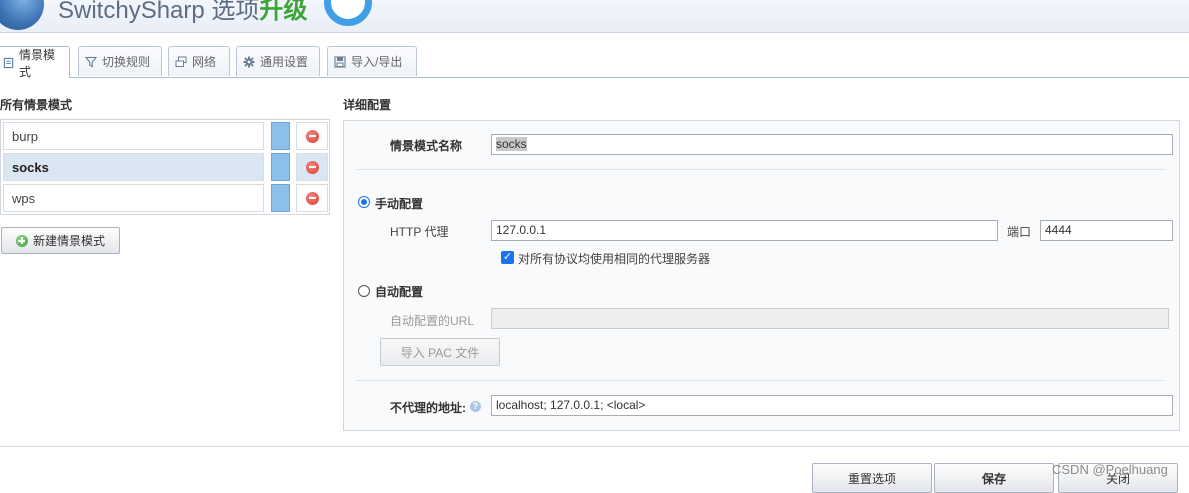 This screenshot has width=1189, height=493. Describe the element at coordinates (68, 241) in the screenshot. I see `new-profile-label: 新建情景模式` at that location.